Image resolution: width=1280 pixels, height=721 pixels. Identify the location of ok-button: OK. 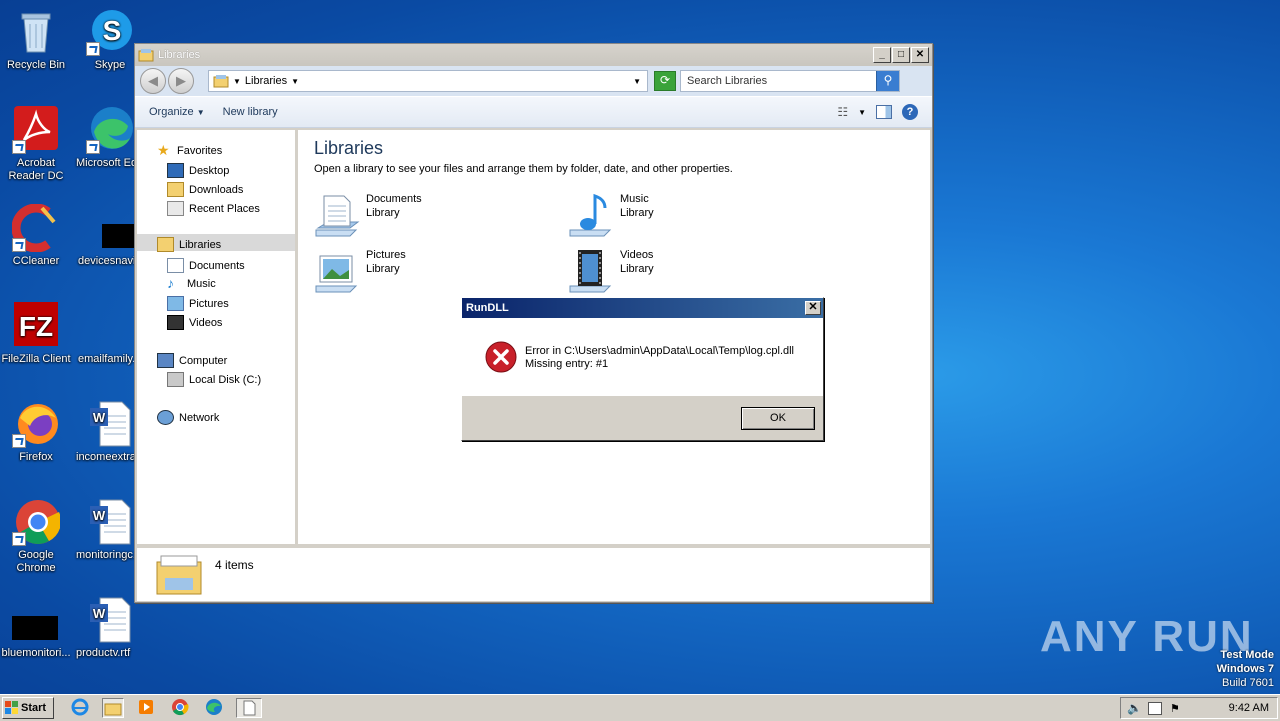
(778, 418).